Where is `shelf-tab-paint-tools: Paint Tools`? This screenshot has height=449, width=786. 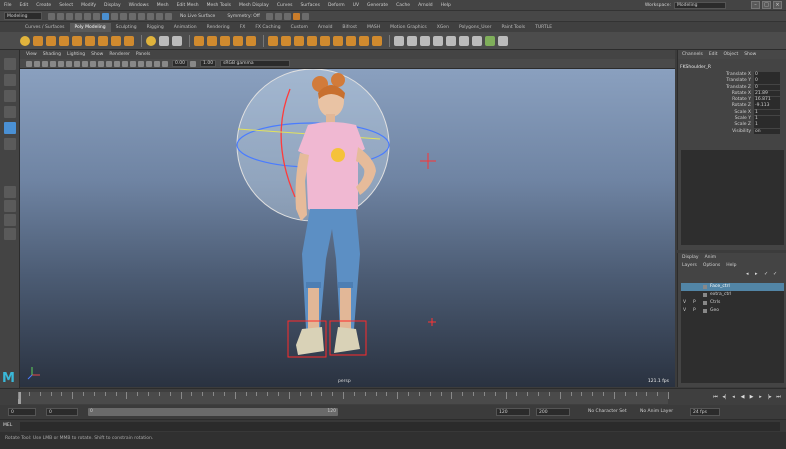 shelf-tab-paint-tools: Paint Tools is located at coordinates (513, 27).